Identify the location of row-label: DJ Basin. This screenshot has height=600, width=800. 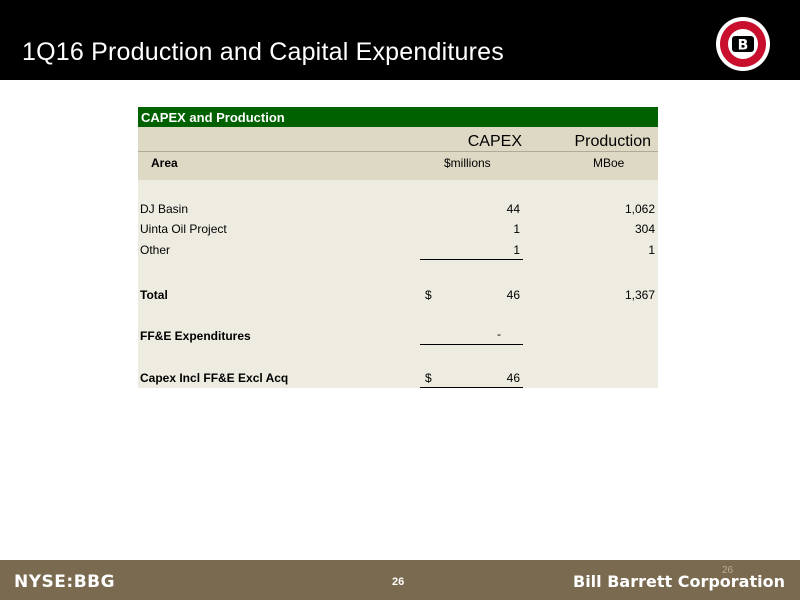
(164, 209).